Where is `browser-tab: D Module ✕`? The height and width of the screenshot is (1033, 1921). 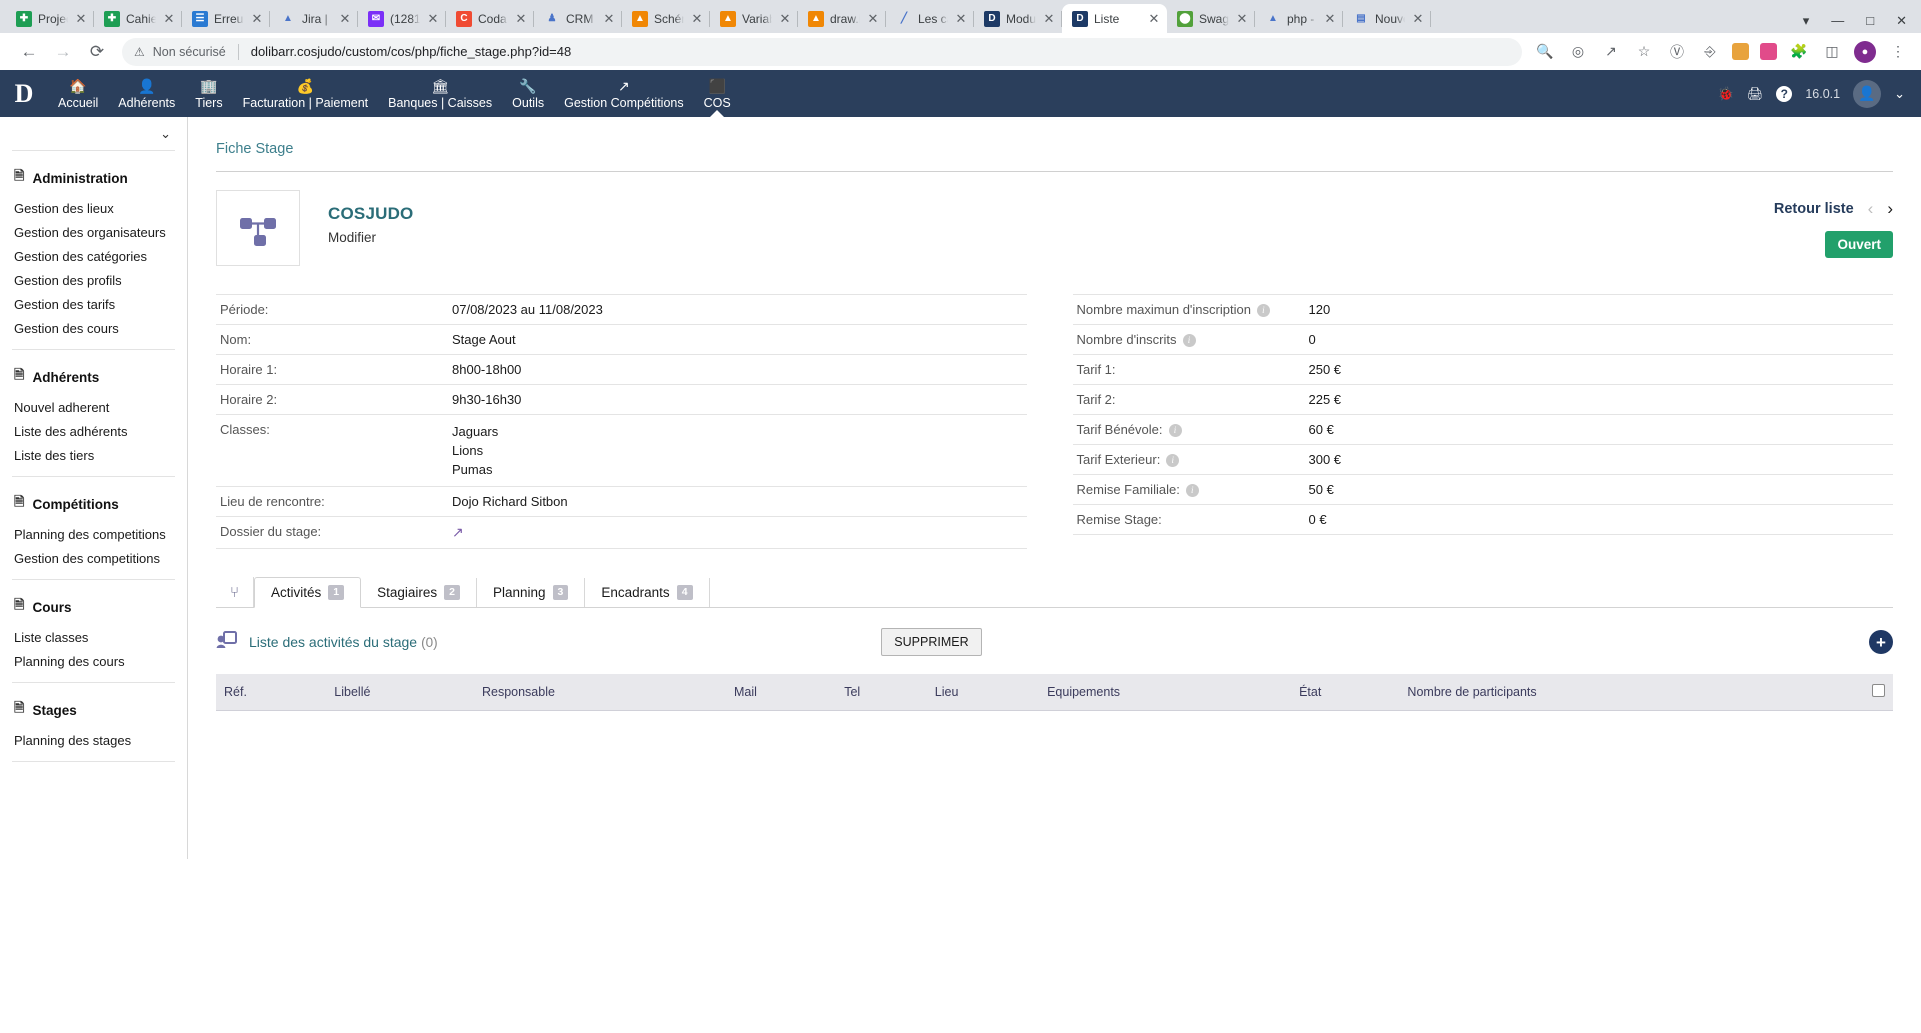
browser-tab: D Module ✕ is located at coordinates (1018, 18).